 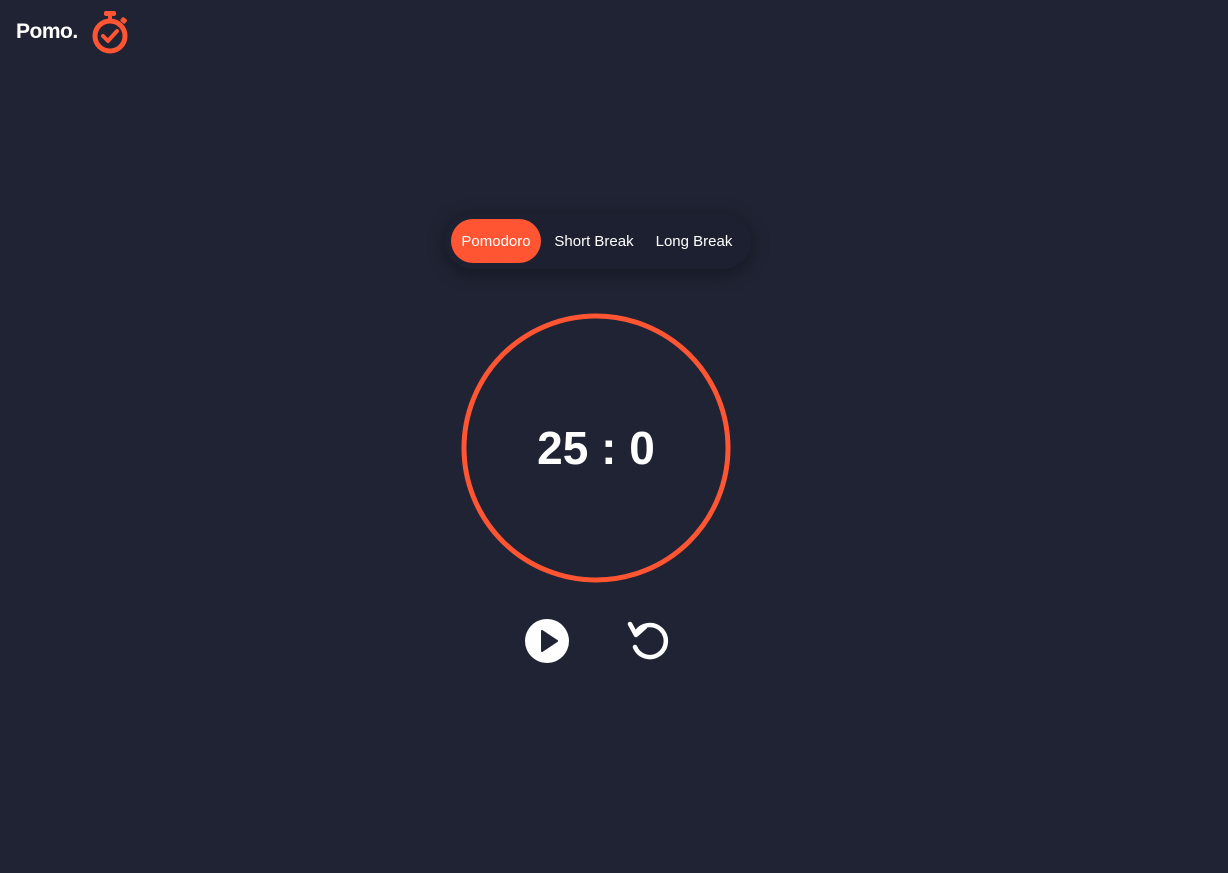 I want to click on mode-switch: Pomodoro Short Break Long Break, so click(x=598, y=241).